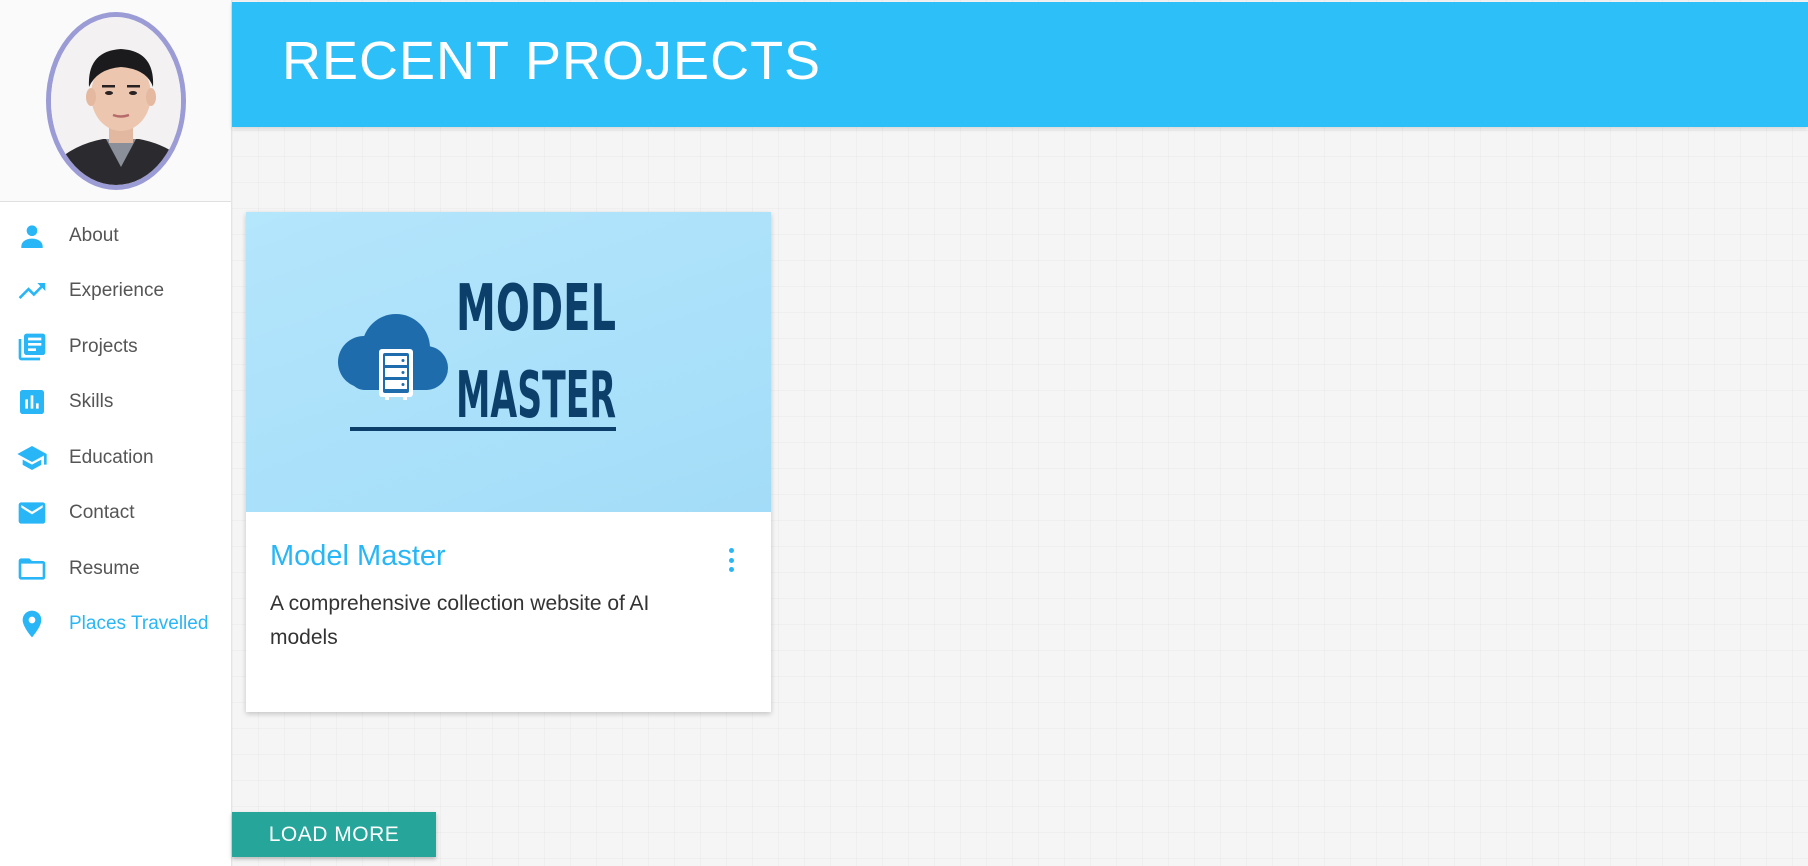  Describe the element at coordinates (102, 513) in the screenshot. I see `sidebar-item-label: Contact` at that location.